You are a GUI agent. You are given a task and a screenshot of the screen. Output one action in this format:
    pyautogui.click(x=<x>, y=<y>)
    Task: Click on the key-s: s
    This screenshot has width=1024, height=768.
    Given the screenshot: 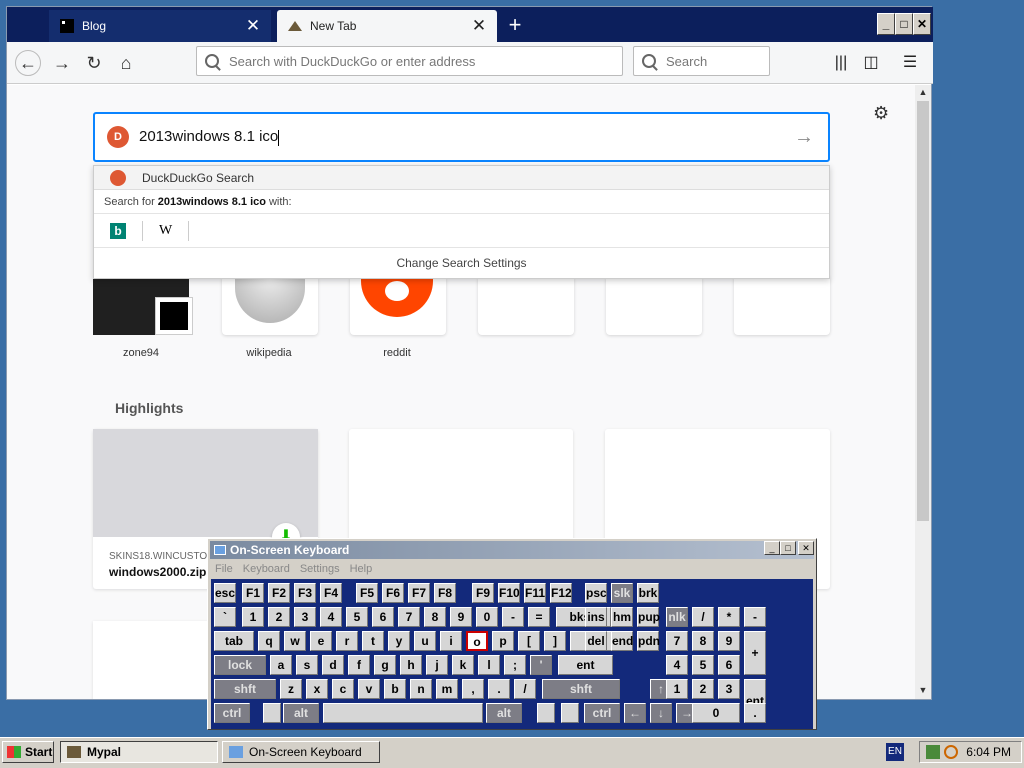 What is the action you would take?
    pyautogui.click(x=307, y=665)
    